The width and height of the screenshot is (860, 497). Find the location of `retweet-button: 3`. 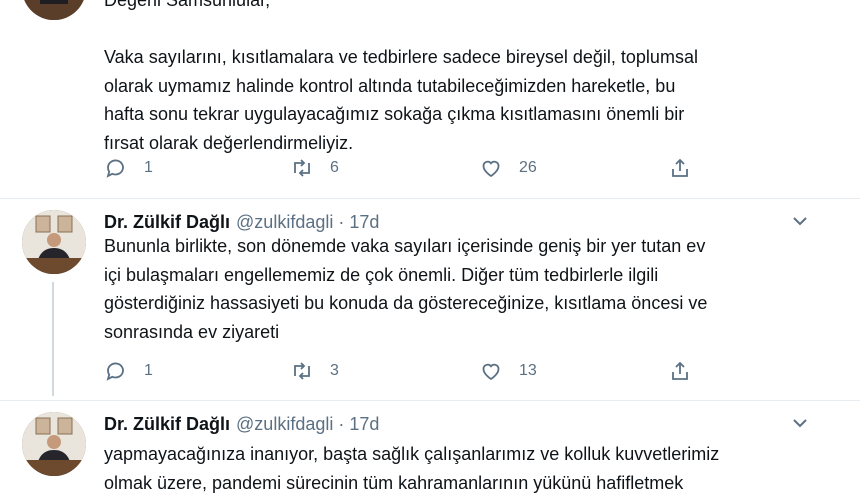

retweet-button: 3 is located at coordinates (314, 371).